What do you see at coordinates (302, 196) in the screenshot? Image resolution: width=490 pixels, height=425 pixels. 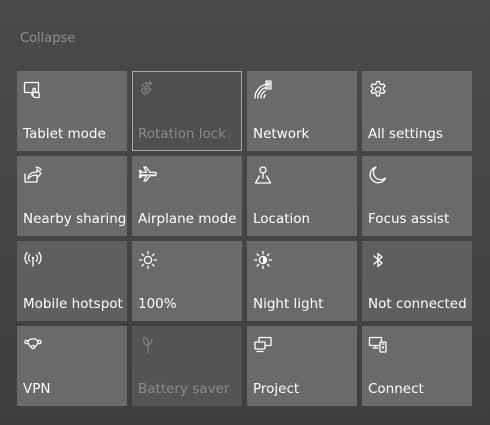 I see `tile-location: Location` at bounding box center [302, 196].